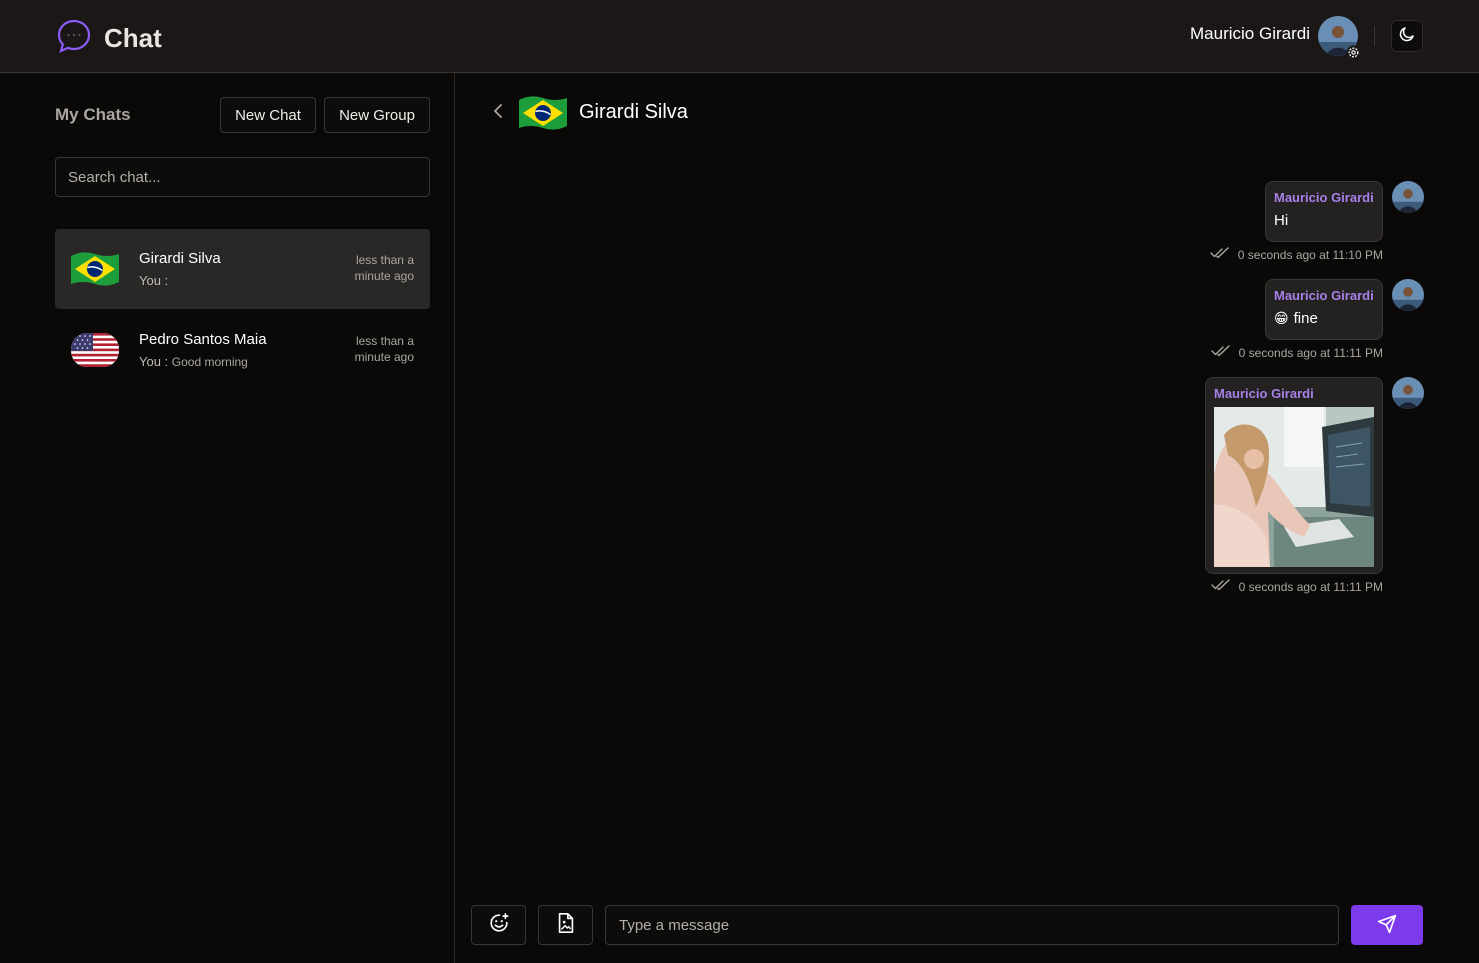 Image resolution: width=1479 pixels, height=963 pixels. I want to click on theme-toggle-button, so click(1407, 36).